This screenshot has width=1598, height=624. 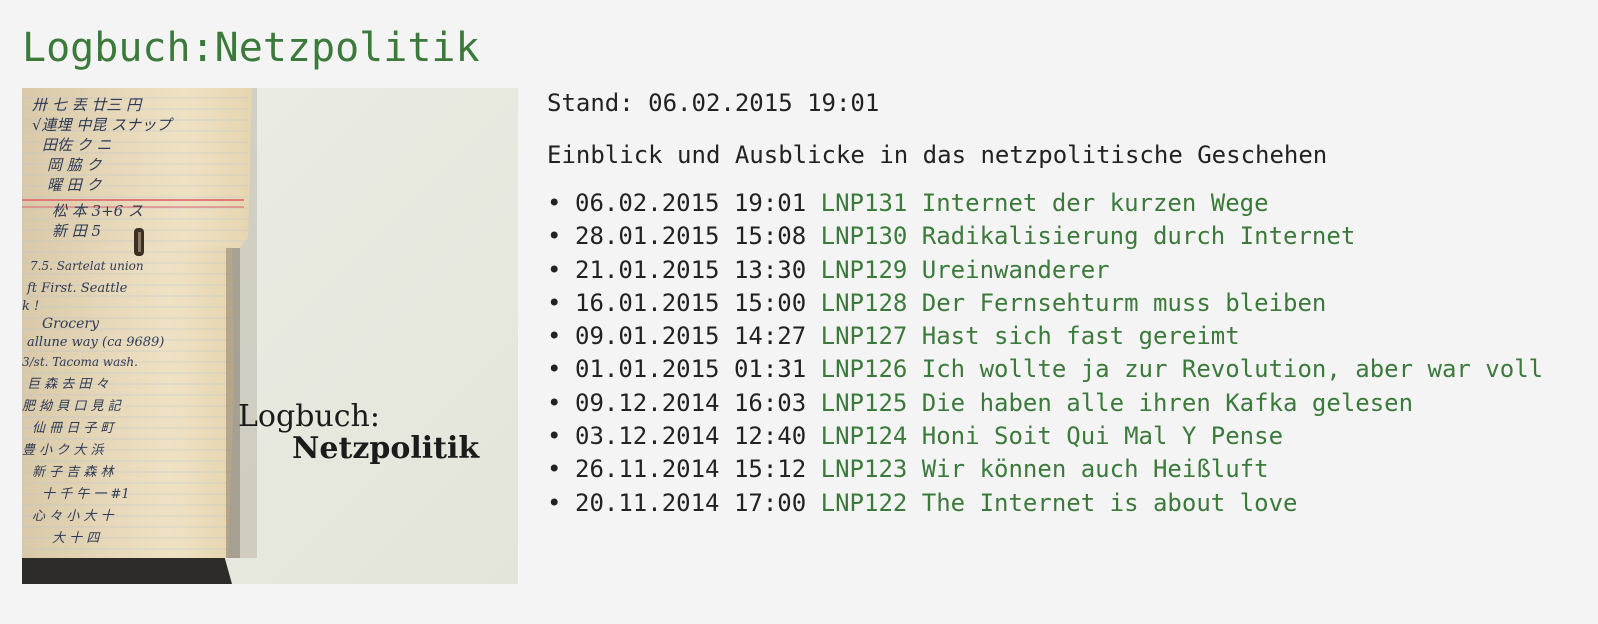 I want to click on svg-text: 7.5. Sartelat union, so click(x=87, y=266).